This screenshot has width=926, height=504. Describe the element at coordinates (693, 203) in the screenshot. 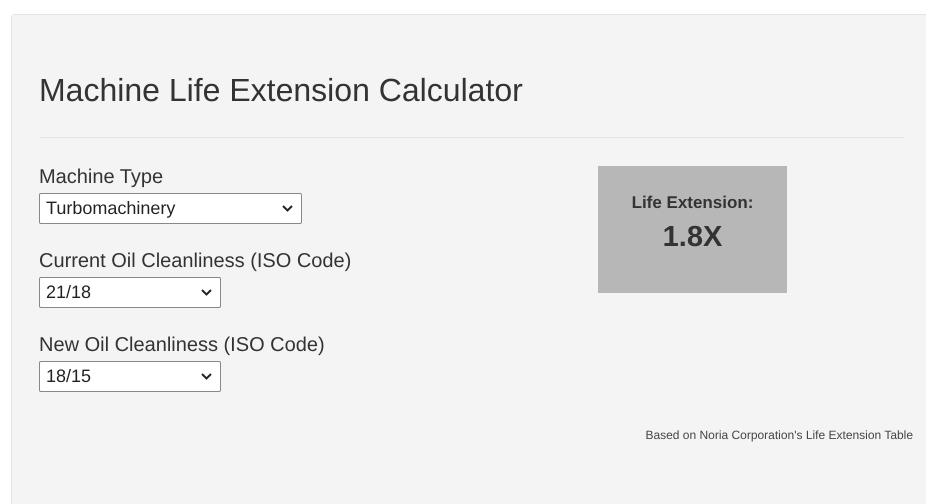

I see `result-label: Life Extension:` at that location.